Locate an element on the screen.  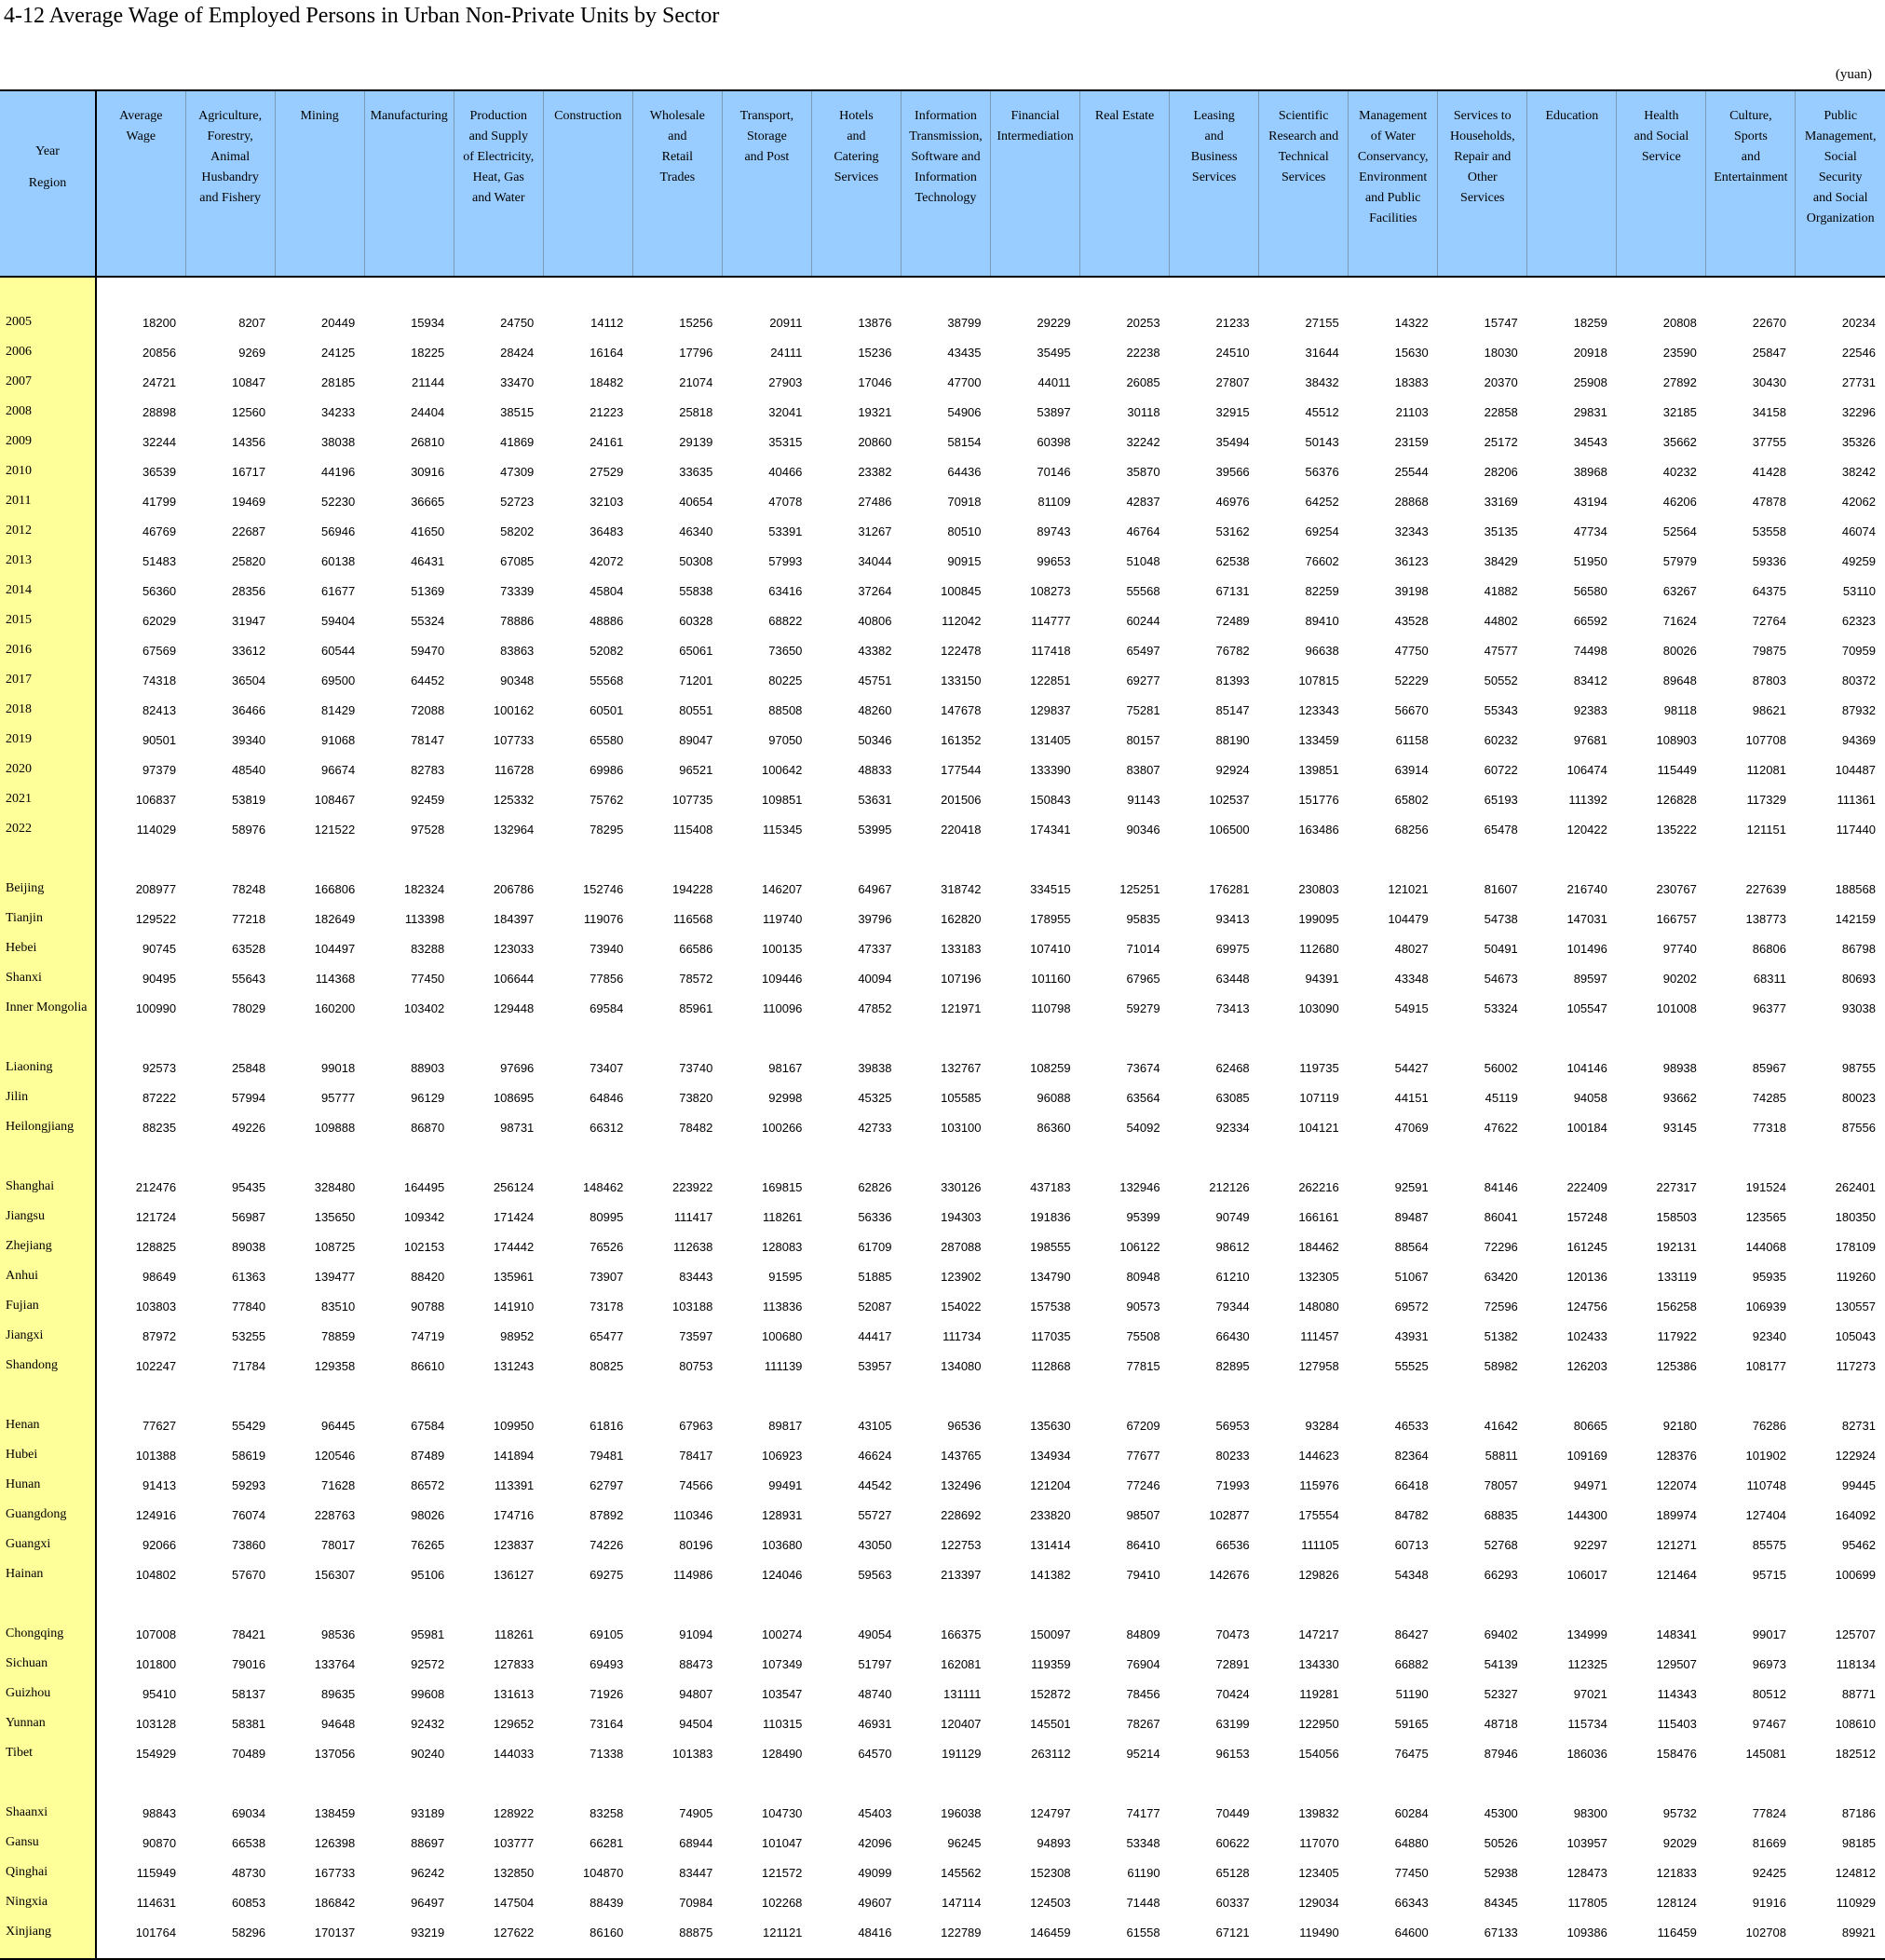
table-cell: 35870 is located at coordinates (1143, 471).